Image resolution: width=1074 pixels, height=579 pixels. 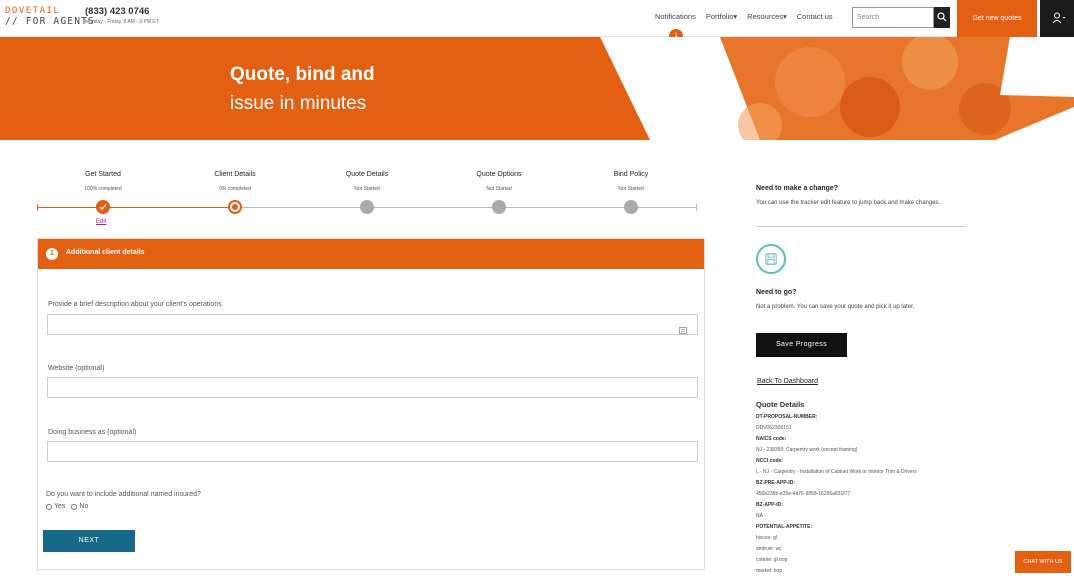 What do you see at coordinates (837, 88) in the screenshot?
I see `hero-decoration` at bounding box center [837, 88].